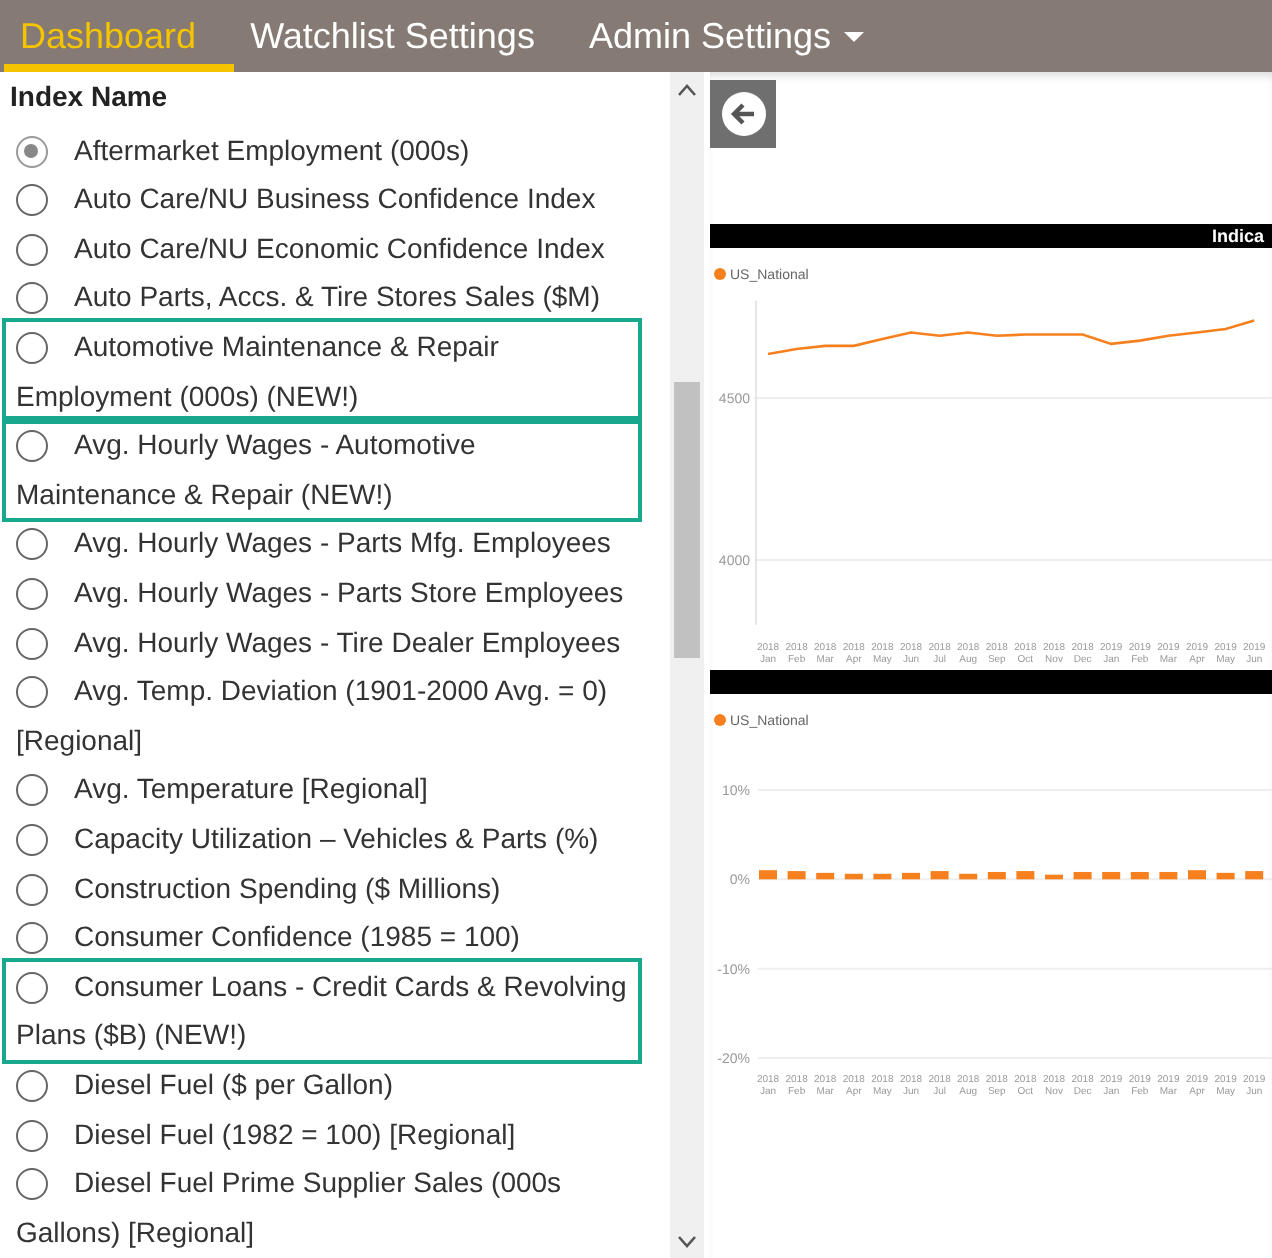  Describe the element at coordinates (90, 97) in the screenshot. I see `list-heading: Index Name` at that location.